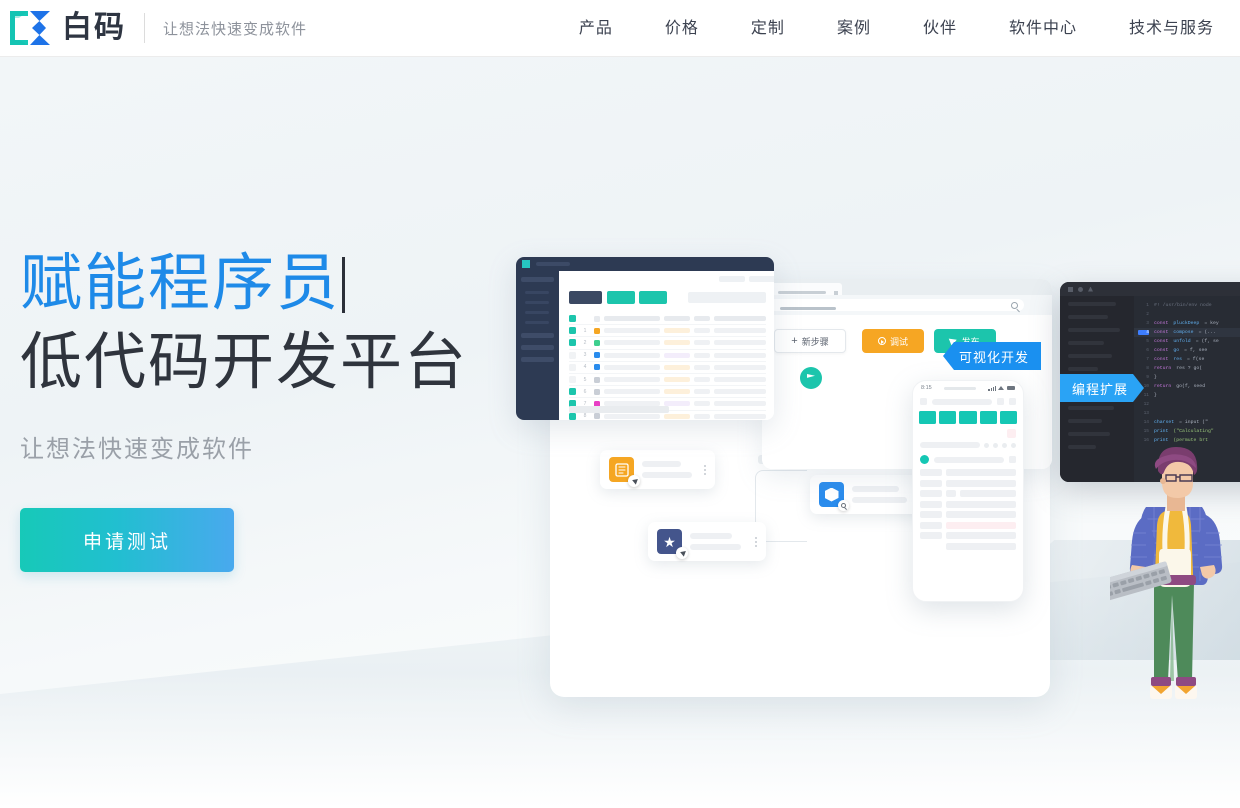  Describe the element at coordinates (1146, 404) in the screenshot. I see `code-line-number: 12` at that location.